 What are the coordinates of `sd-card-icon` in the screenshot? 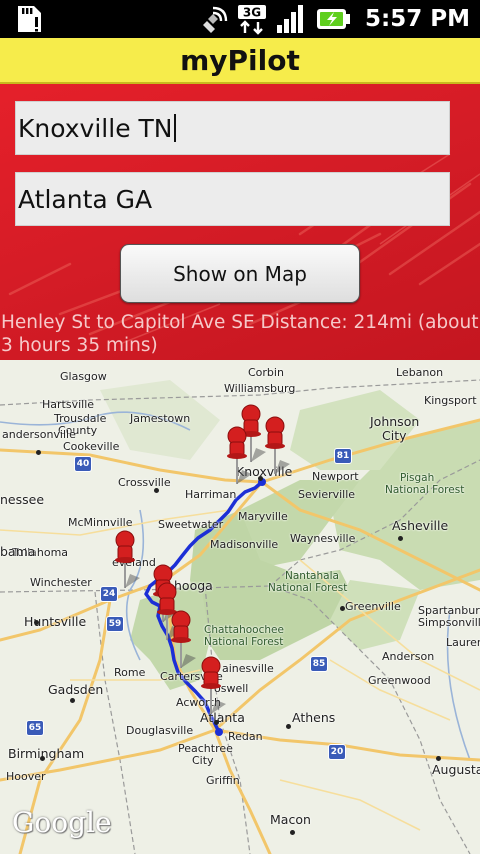 It's located at (29, 19).